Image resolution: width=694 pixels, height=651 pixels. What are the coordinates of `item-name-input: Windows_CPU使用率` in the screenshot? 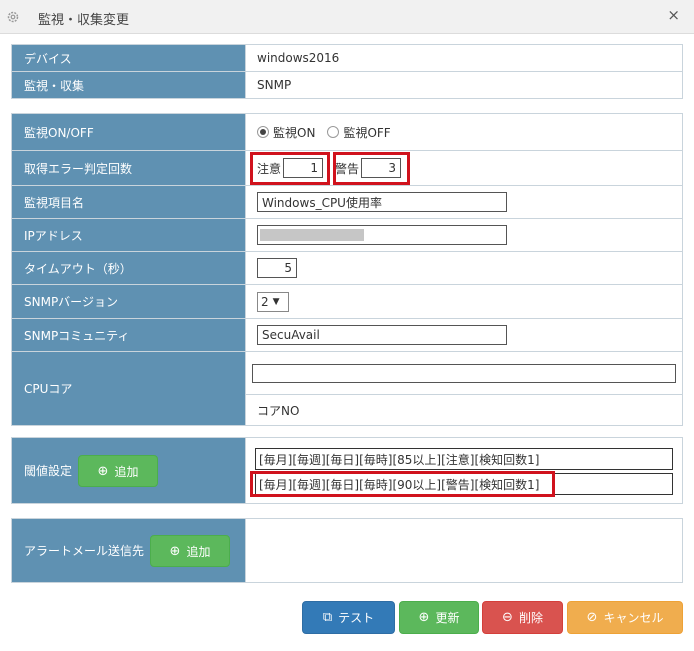 It's located at (382, 202).